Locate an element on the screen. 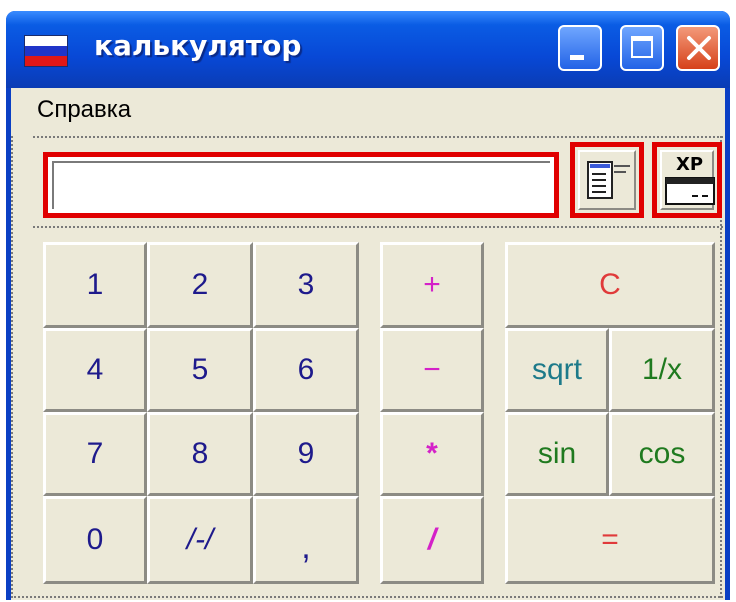  title-bar: калькулятор is located at coordinates (368, 49).